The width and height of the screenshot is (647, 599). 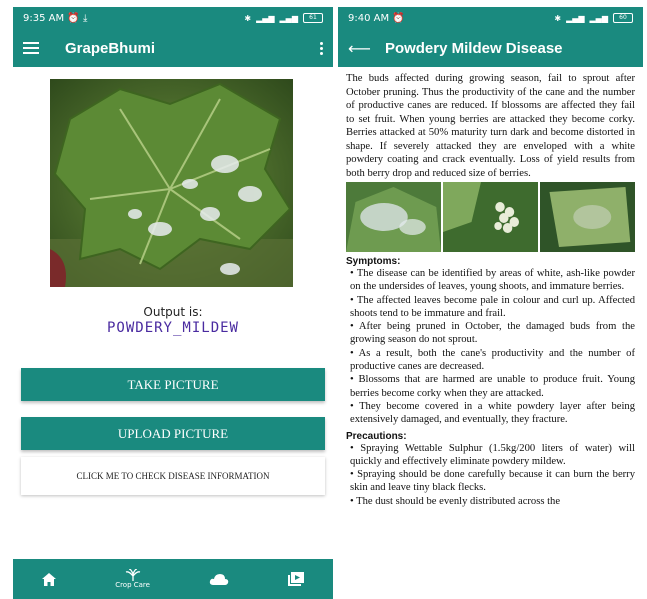 What do you see at coordinates (313, 18) in the screenshot?
I see `battery-icon: 61` at bounding box center [313, 18].